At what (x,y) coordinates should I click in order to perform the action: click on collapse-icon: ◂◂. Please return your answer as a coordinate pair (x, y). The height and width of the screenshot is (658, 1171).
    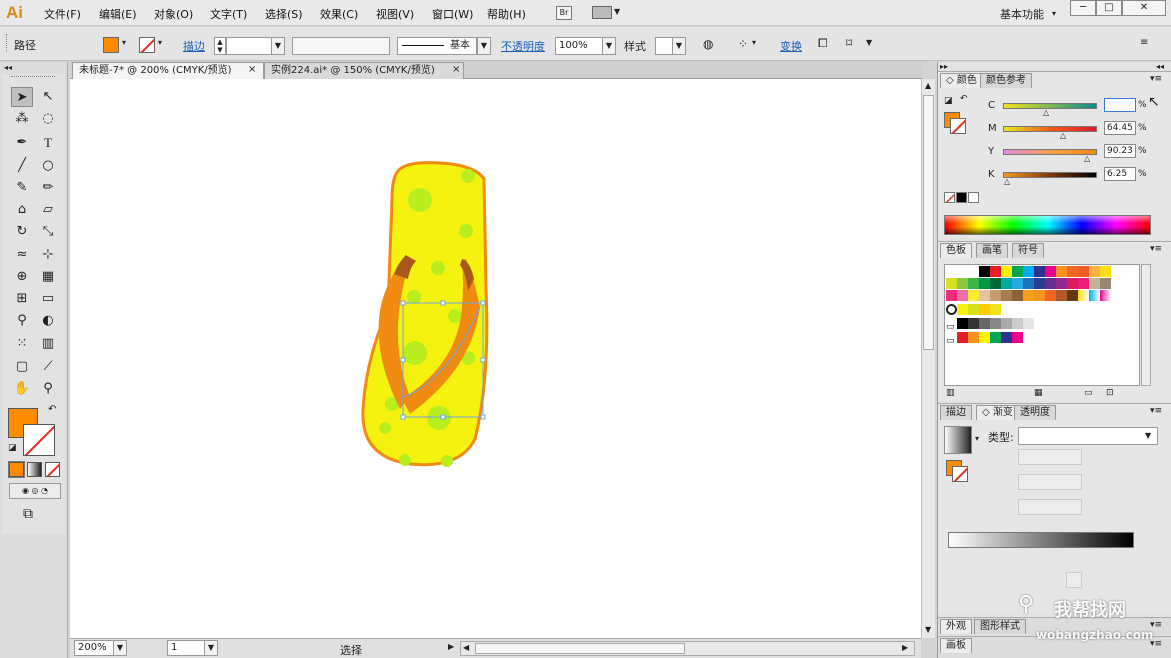
    Looking at the image, I should click on (8, 67).